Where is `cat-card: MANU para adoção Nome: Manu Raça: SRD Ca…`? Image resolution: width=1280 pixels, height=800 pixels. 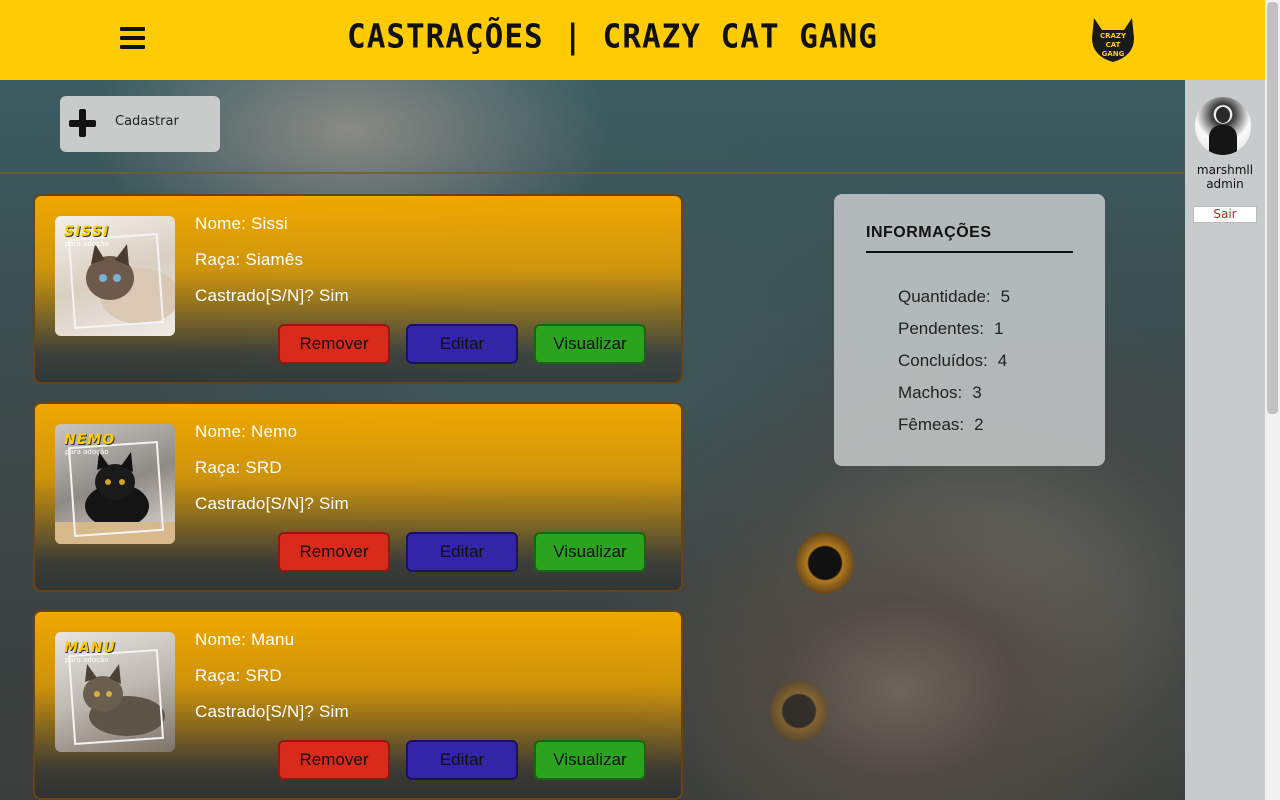 cat-card: MANU para adoção Nome: Manu Raça: SRD Ca… is located at coordinates (358, 705).